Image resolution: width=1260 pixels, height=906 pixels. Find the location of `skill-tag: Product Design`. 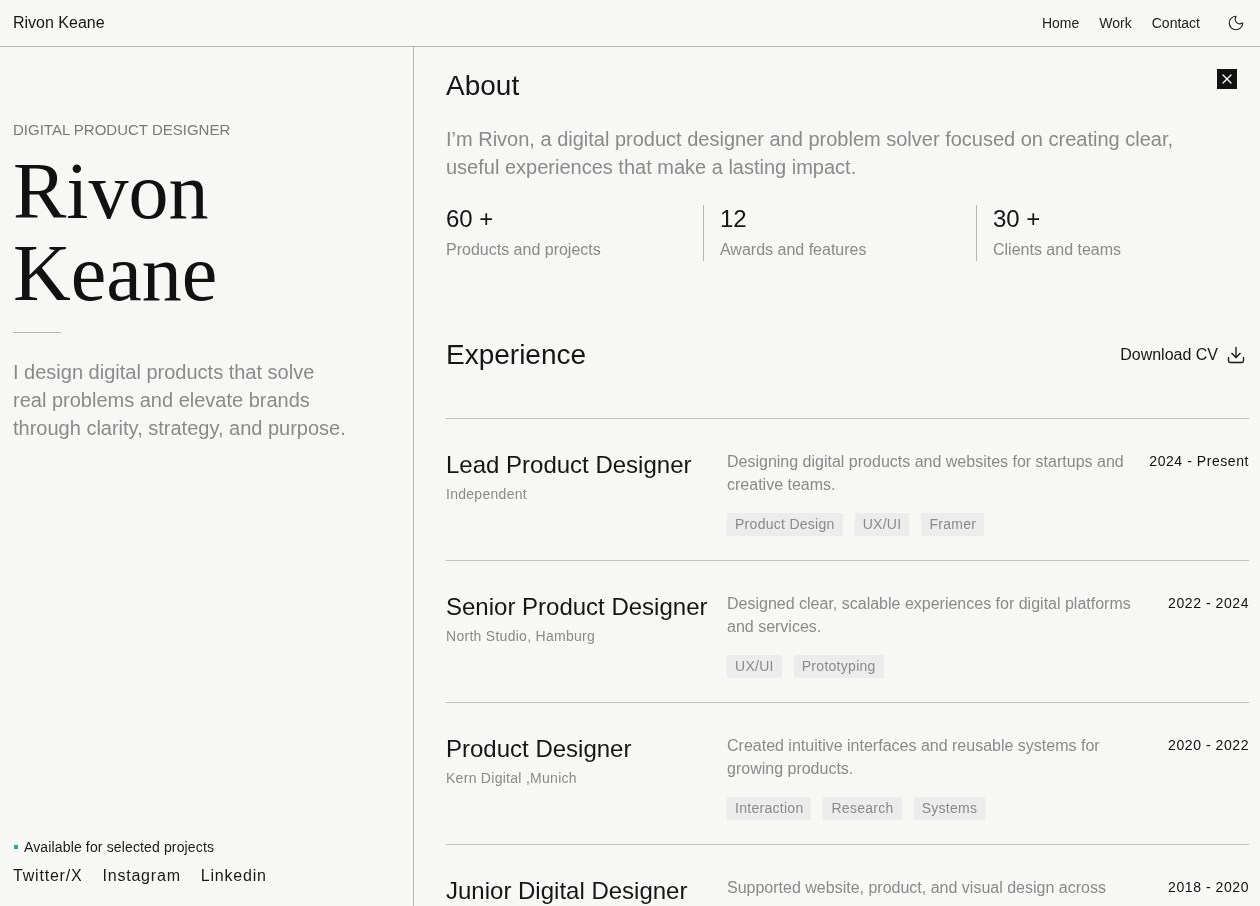

skill-tag: Product Design is located at coordinates (785, 524).